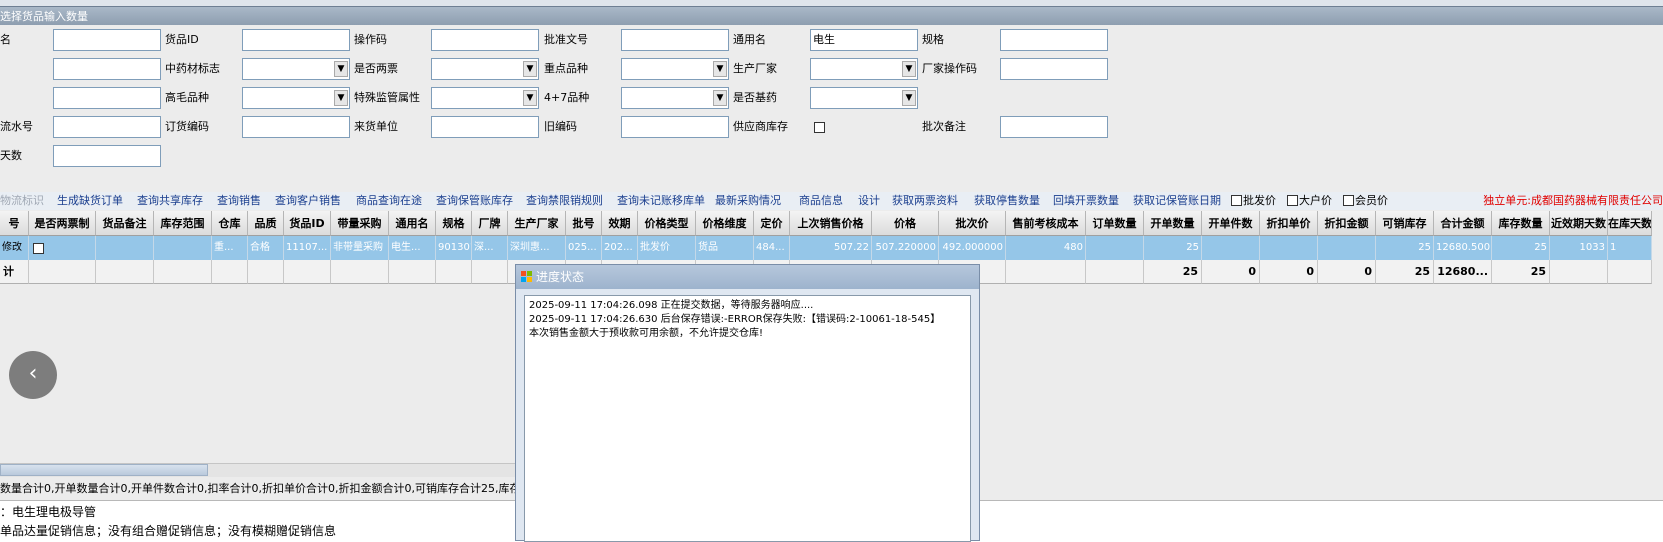  I want to click on column-header: 售前考核成本, so click(1046, 223).